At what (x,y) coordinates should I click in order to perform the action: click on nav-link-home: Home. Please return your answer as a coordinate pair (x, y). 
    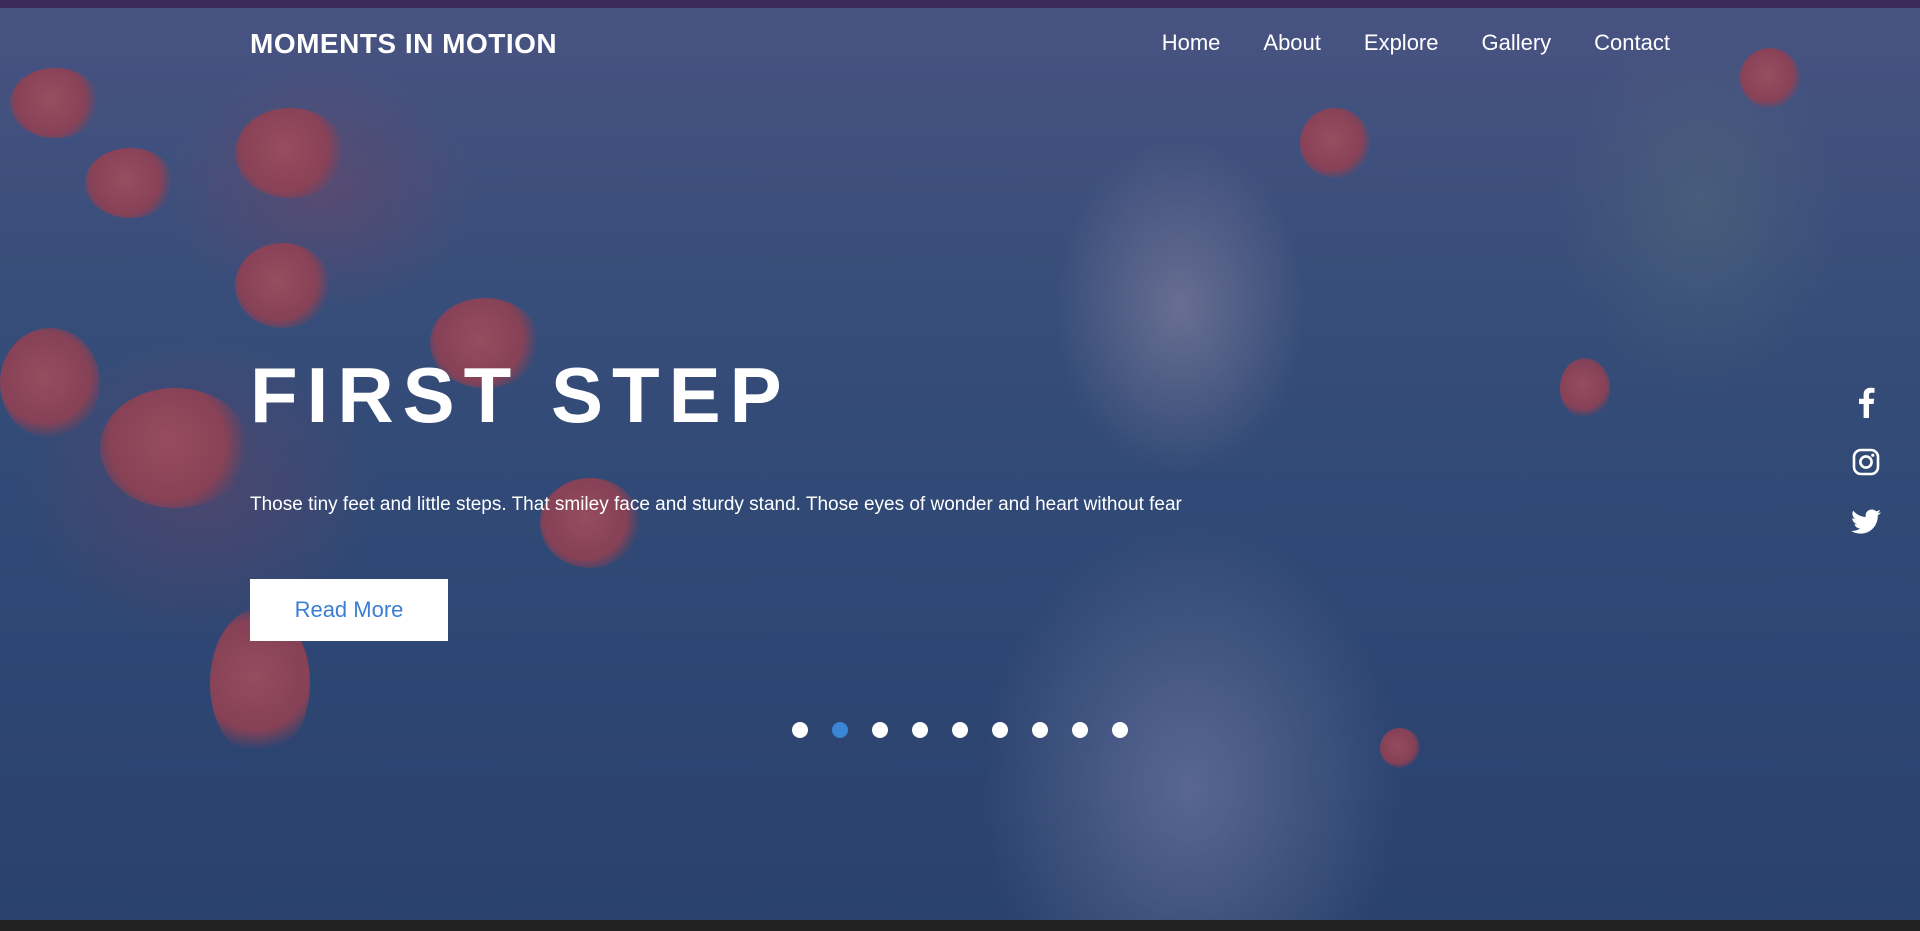
    Looking at the image, I should click on (1191, 43).